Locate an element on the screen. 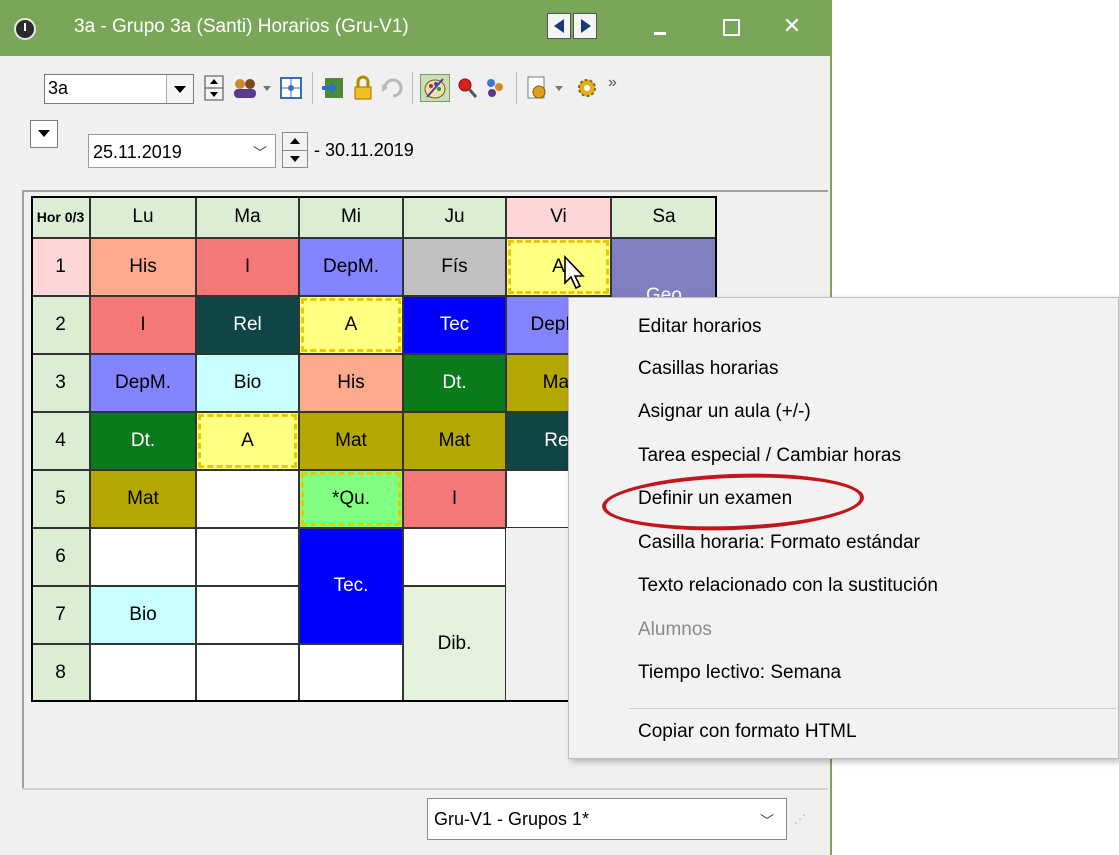 The width and height of the screenshot is (1119, 855). toolbar: 3a » is located at coordinates (430, 87).